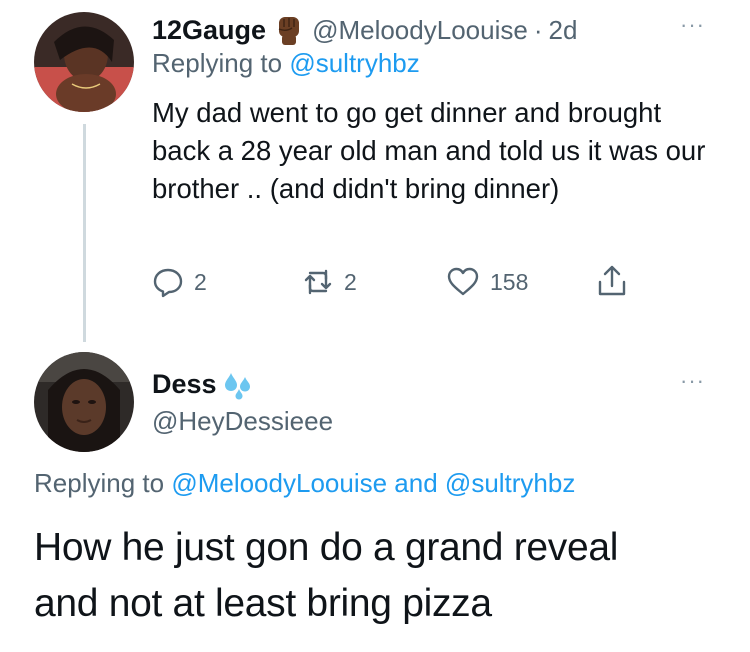  What do you see at coordinates (350, 281) in the screenshot?
I see `retweet-count: 2` at bounding box center [350, 281].